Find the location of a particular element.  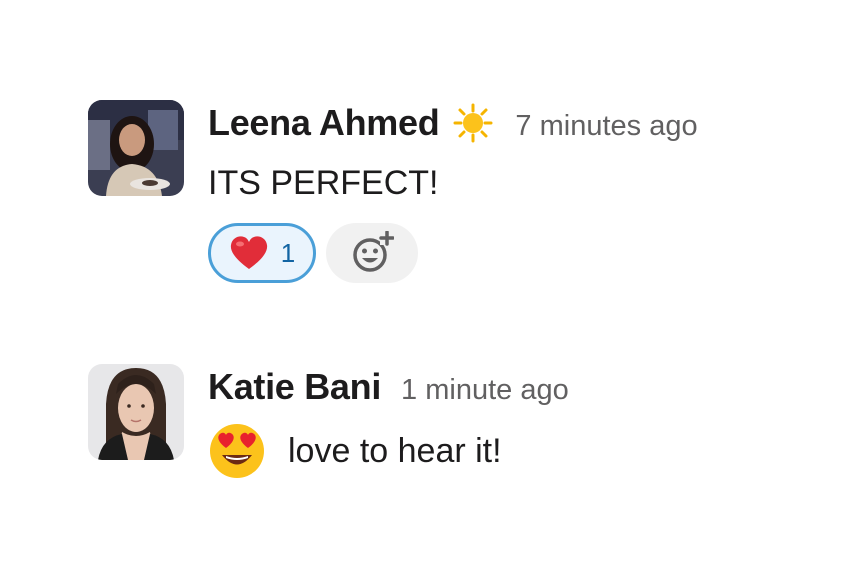

message-text-row: love to hear it! is located at coordinates (388, 451).